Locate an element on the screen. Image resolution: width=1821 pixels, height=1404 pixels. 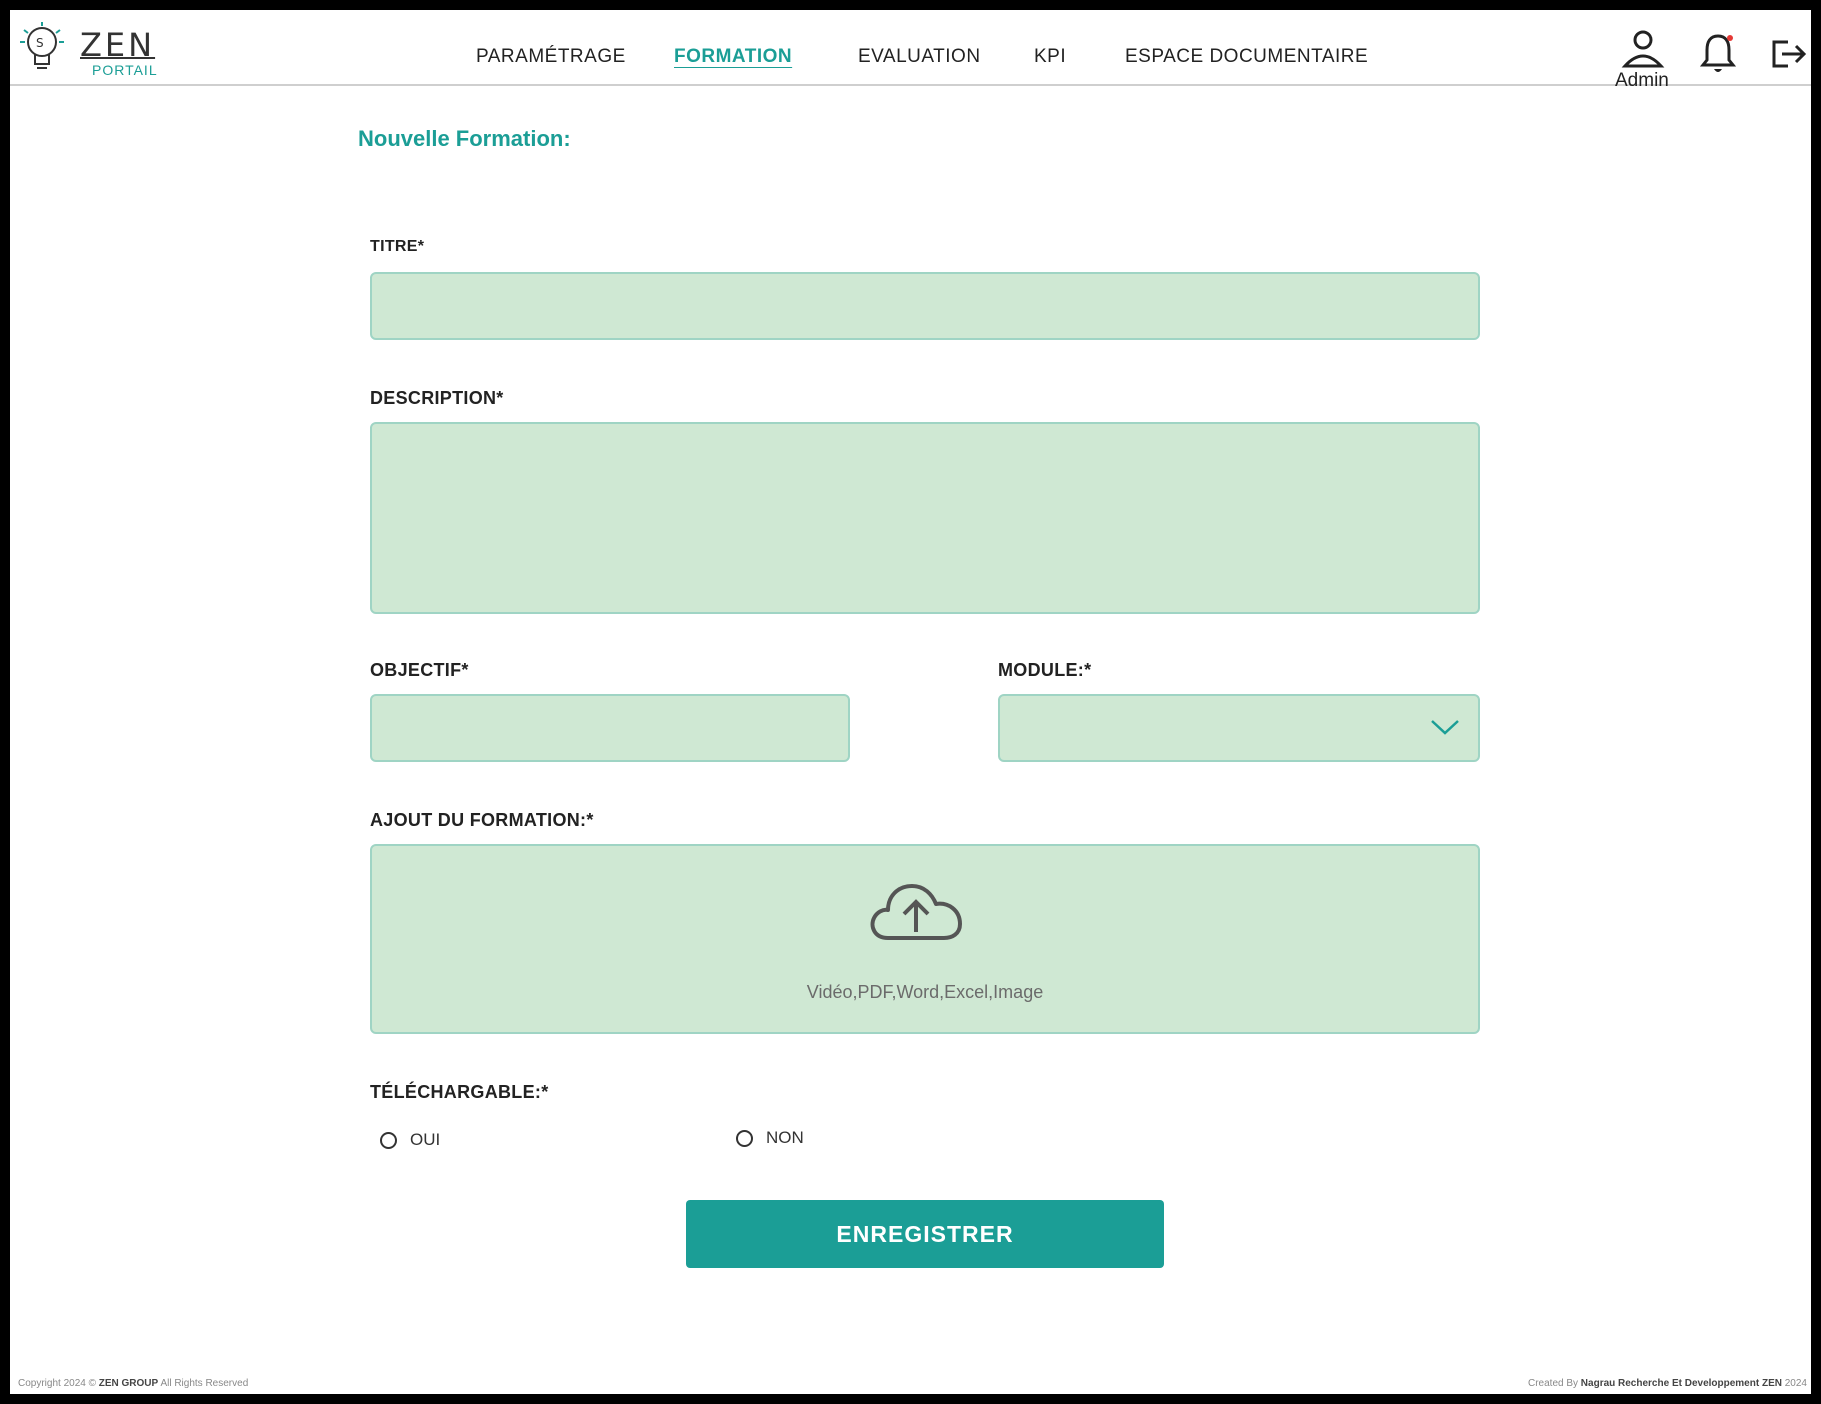
nav-item-parametrage: PARAMÉTRAGE is located at coordinates (551, 57).